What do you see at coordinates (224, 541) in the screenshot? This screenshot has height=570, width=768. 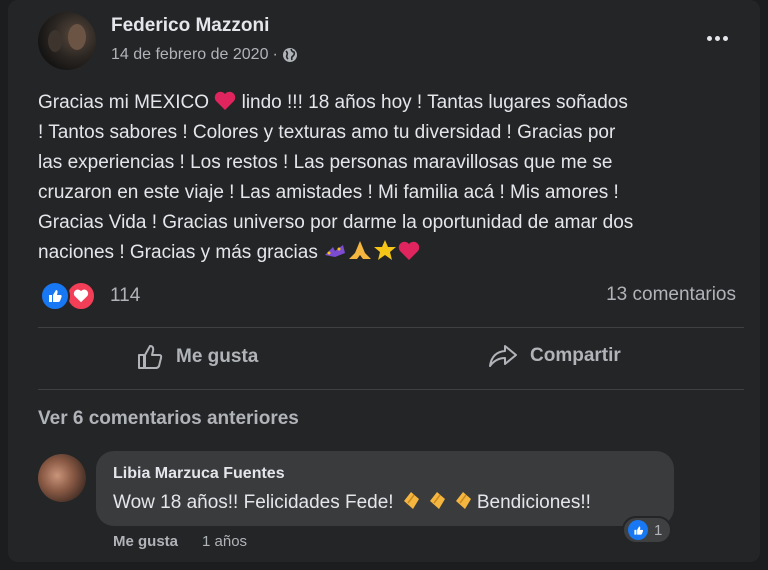 I see `comment-timestamp: 1 años` at bounding box center [224, 541].